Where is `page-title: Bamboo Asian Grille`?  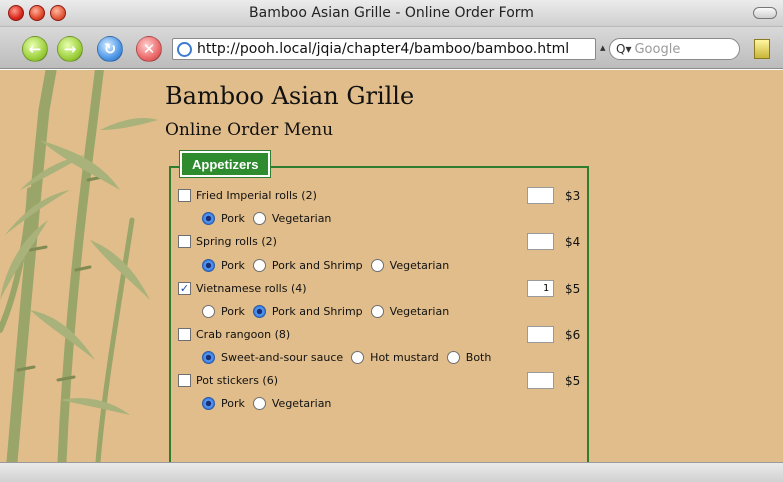 page-title: Bamboo Asian Grille is located at coordinates (290, 96).